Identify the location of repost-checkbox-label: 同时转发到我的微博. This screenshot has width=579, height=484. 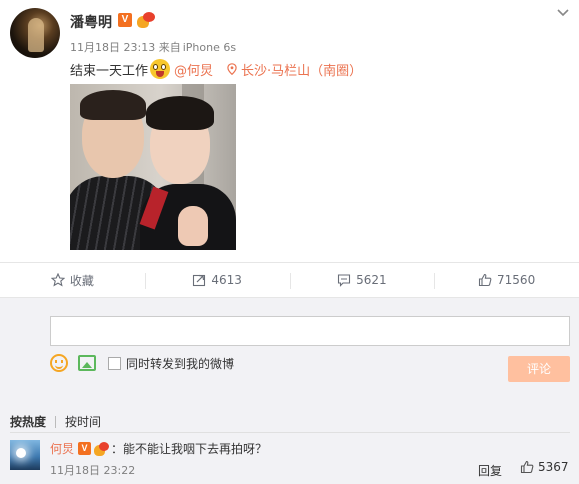
(180, 363).